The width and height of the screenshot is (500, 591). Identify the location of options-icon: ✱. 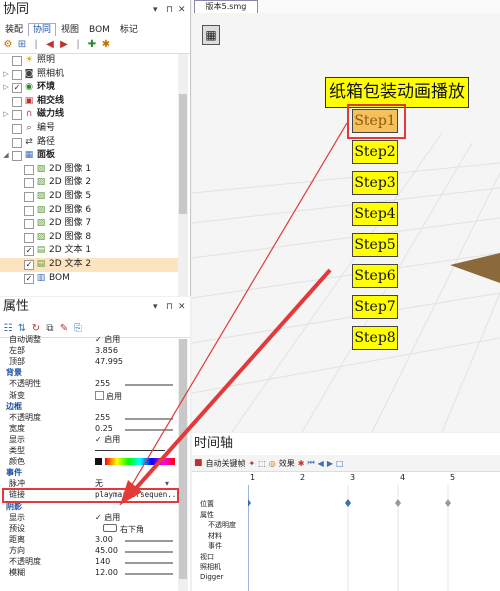
(106, 45).